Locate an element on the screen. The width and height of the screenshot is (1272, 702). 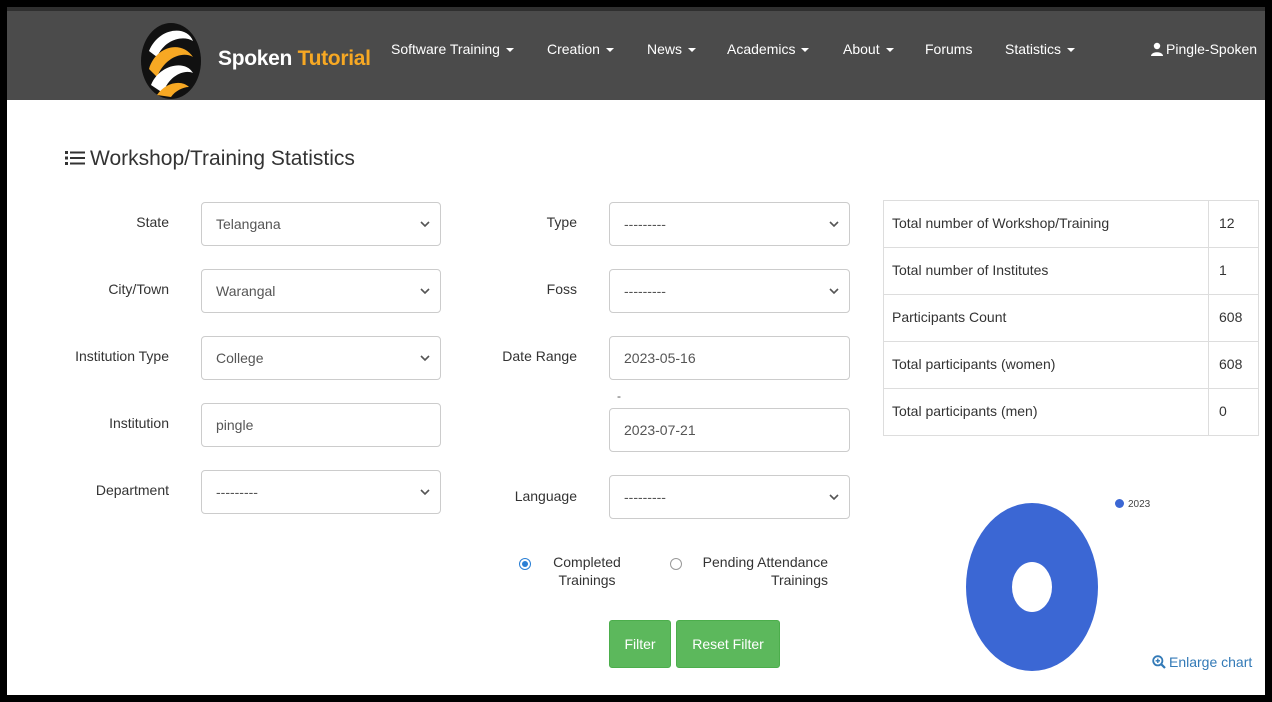
date-from-input: 2023-05-16 is located at coordinates (729, 358).